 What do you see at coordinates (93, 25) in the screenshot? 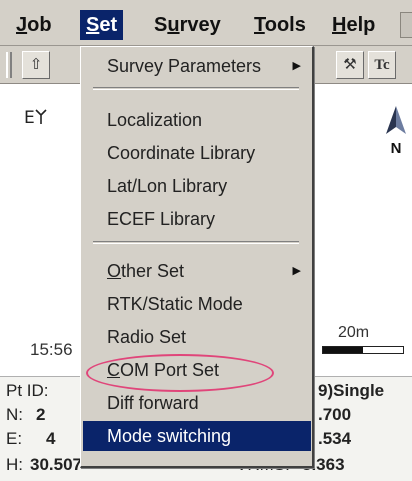
I see `menu-set-mnemonic: S` at bounding box center [93, 25].